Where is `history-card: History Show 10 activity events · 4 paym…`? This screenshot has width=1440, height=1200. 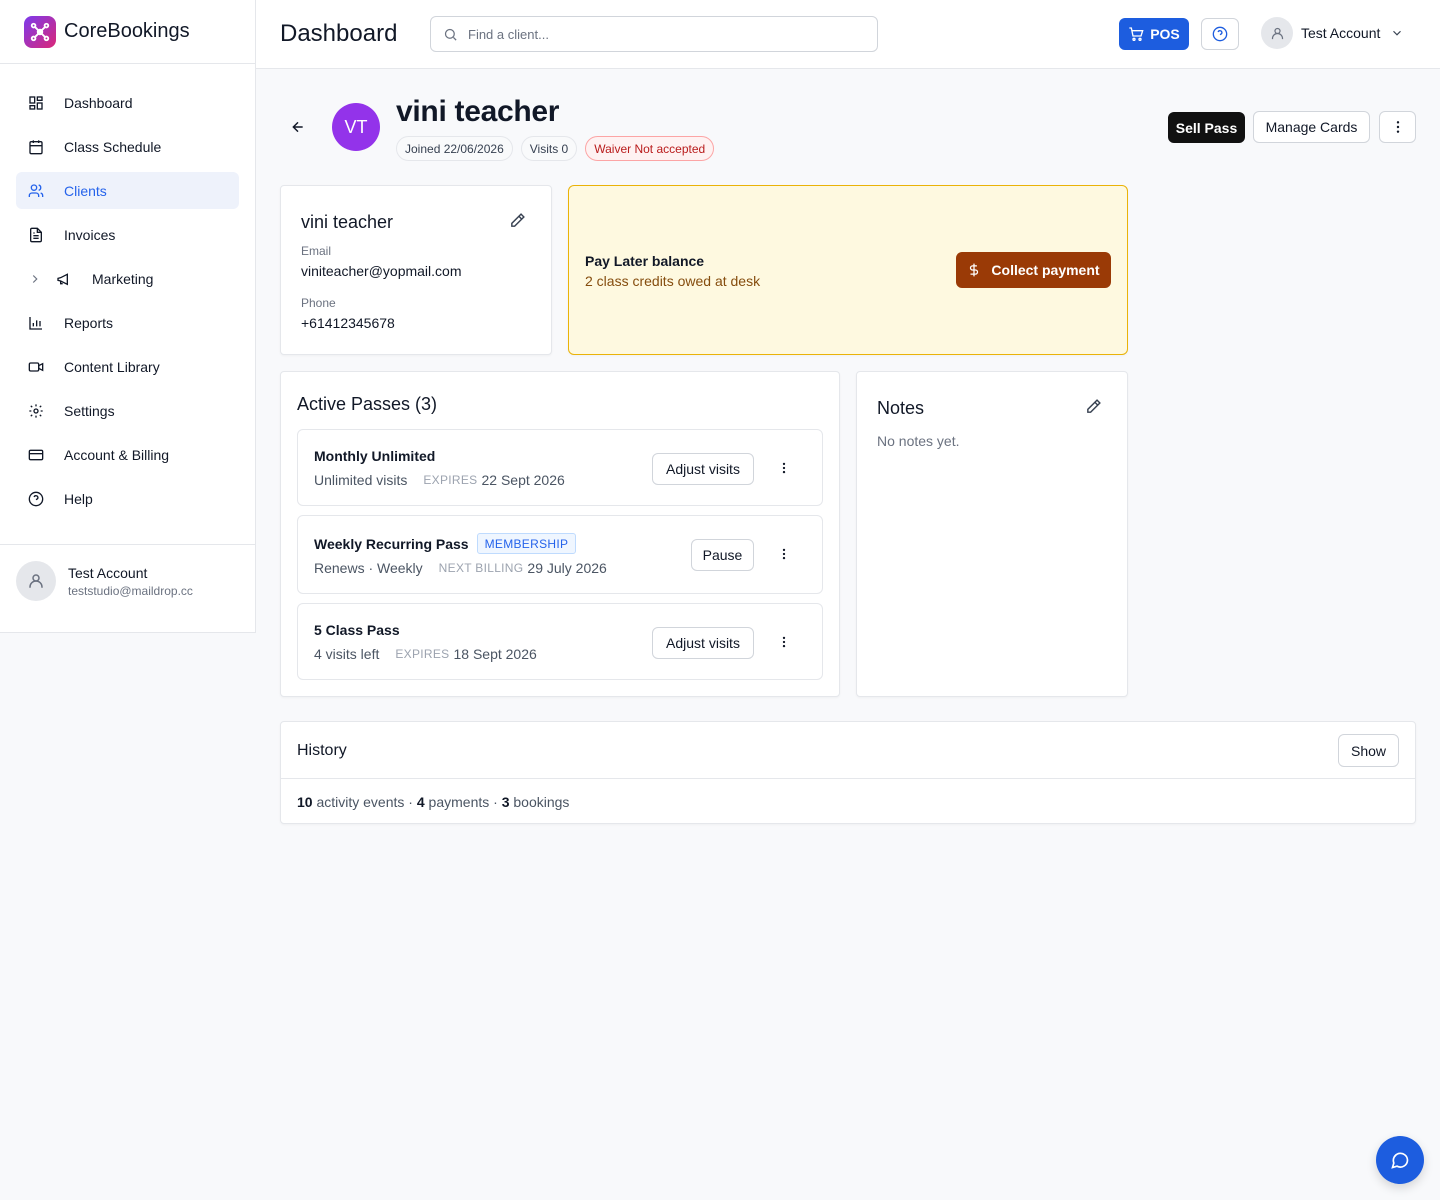 history-card: History Show 10 activity events · 4 paym… is located at coordinates (848, 772).